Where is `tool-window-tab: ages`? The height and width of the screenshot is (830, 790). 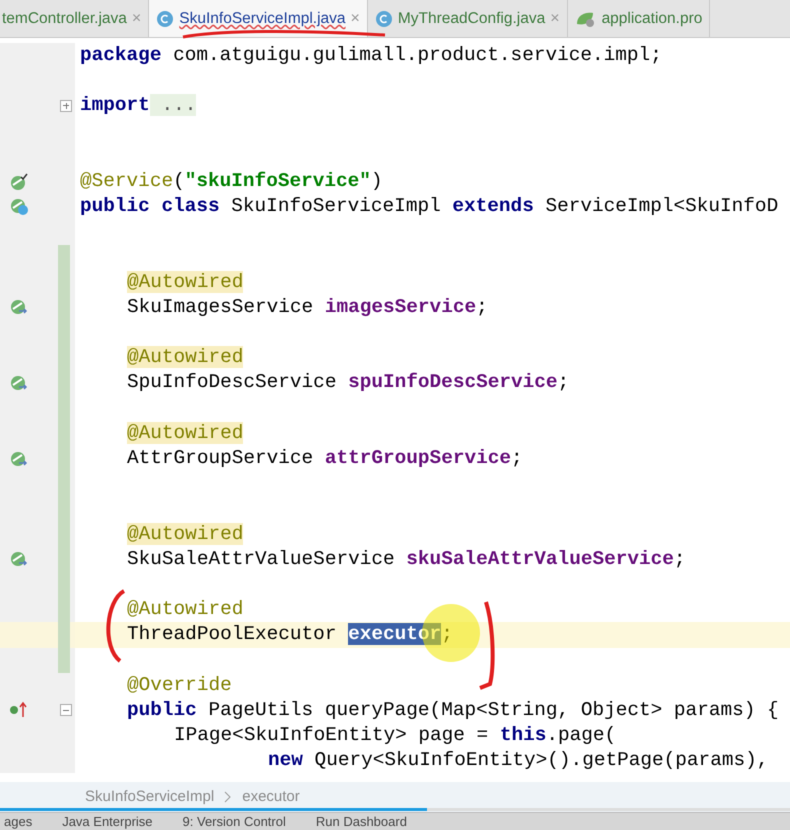
tool-window-tab: ages is located at coordinates (18, 821).